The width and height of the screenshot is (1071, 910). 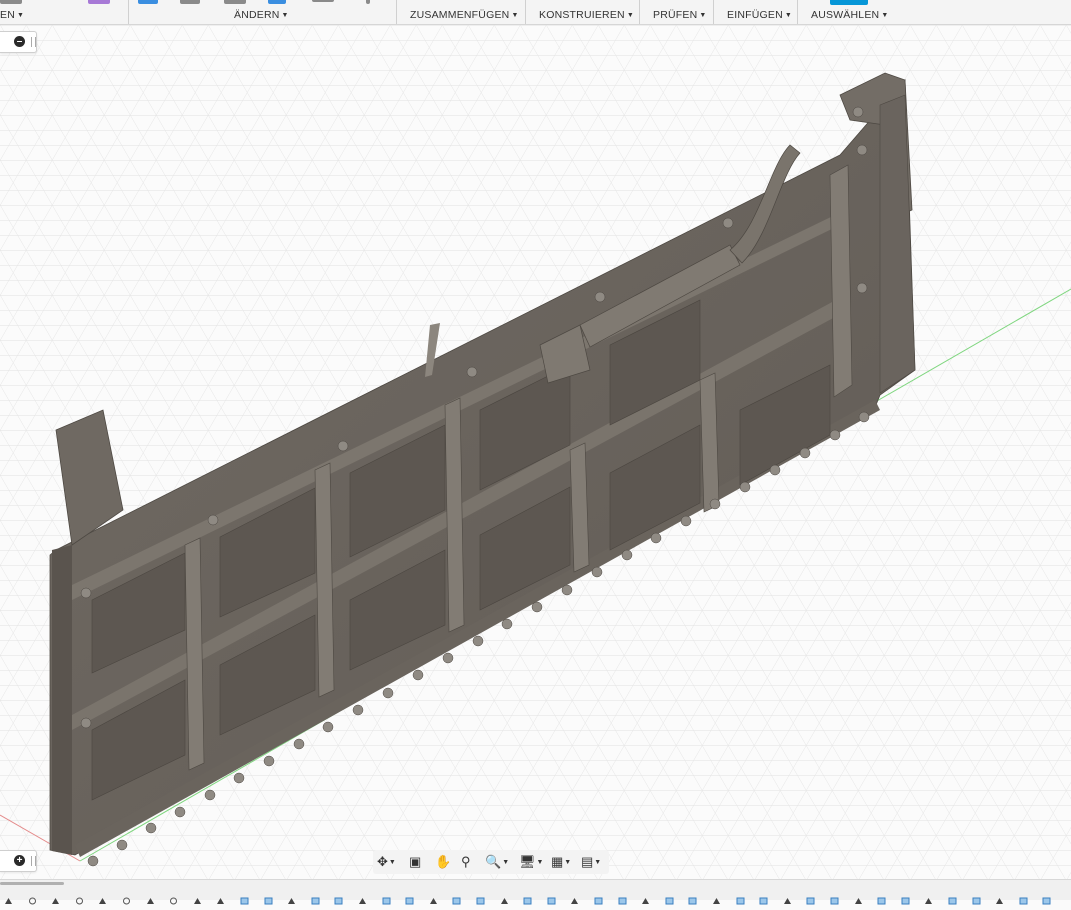 I want to click on fit-glyph: 🔍, so click(x=493, y=861).